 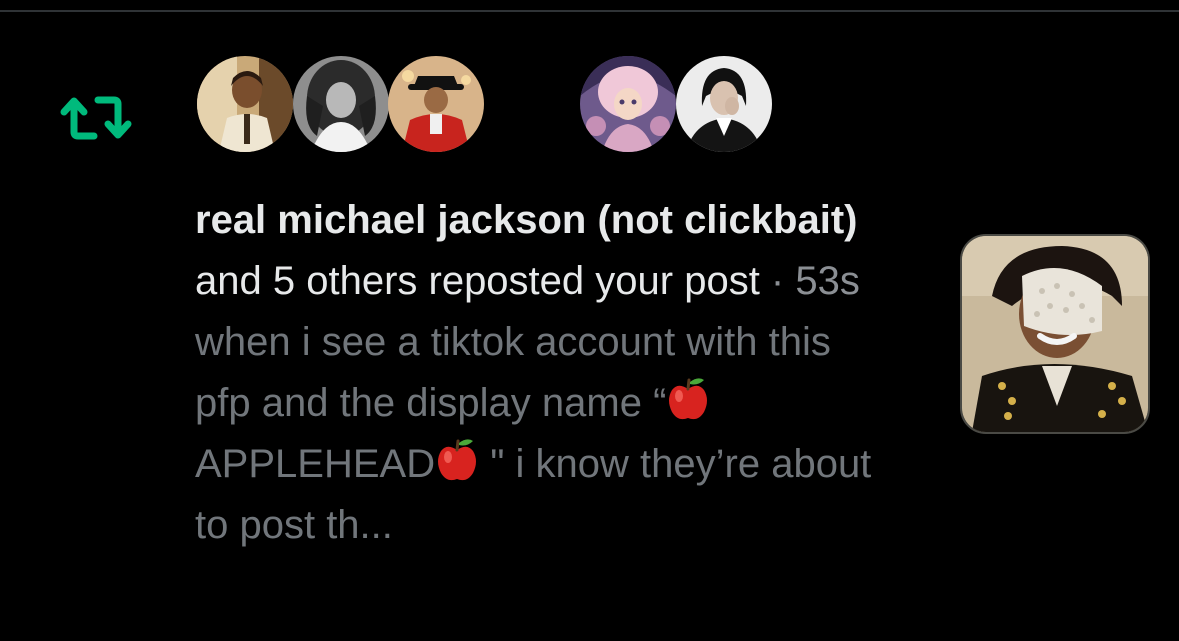 What do you see at coordinates (688, 399) in the screenshot?
I see `red-apple-emoji-icon` at bounding box center [688, 399].